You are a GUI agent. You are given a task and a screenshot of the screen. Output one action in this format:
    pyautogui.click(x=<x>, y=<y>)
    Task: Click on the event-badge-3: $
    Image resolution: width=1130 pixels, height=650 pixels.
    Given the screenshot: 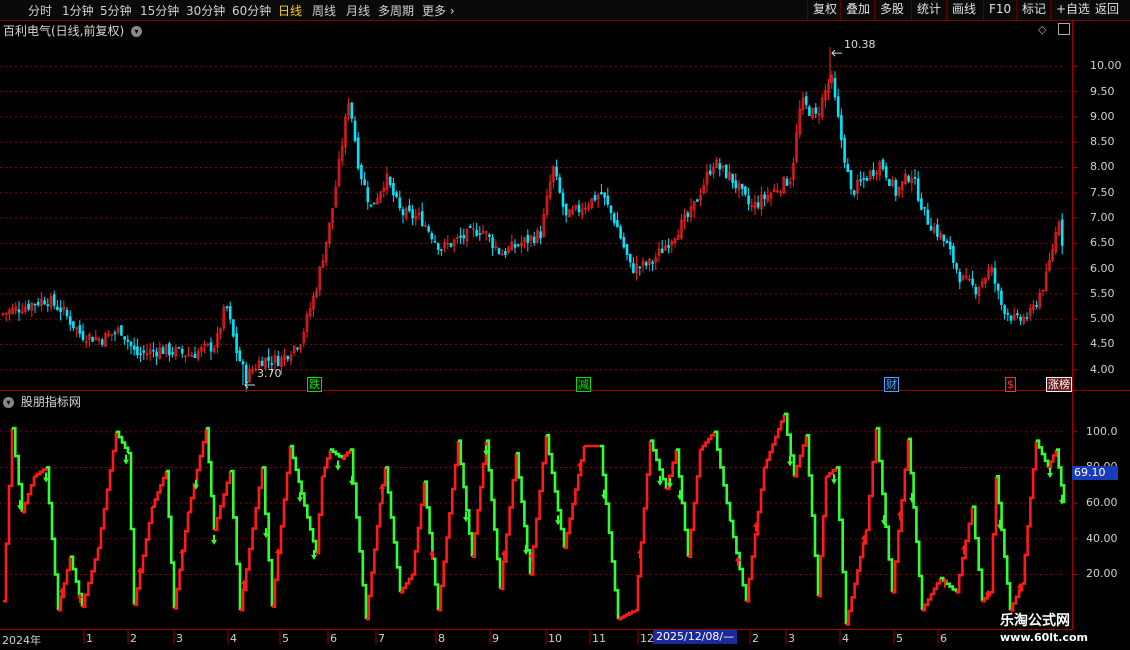 What is the action you would take?
    pyautogui.click(x=1010, y=384)
    